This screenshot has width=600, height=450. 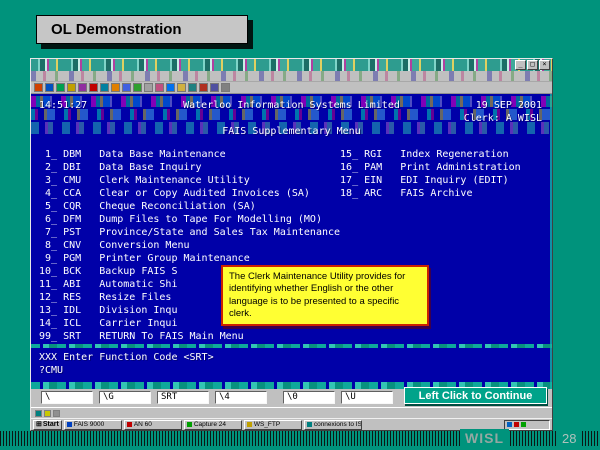 I want to click on terminal-prompt: XXX Enter Function Code <SRT>, so click(x=126, y=357).